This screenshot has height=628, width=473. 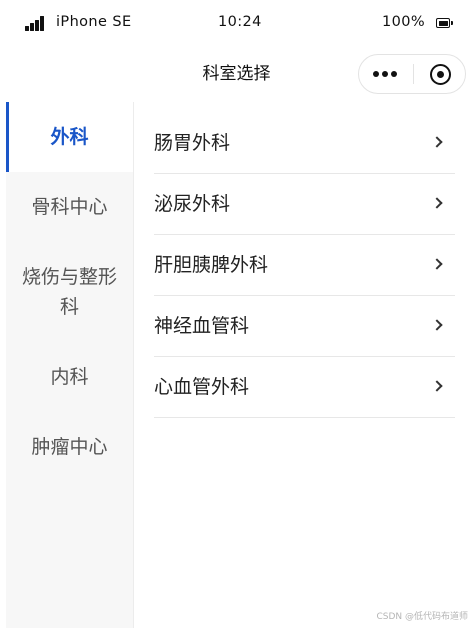 I want to click on list-item-label: 心血管外科, so click(x=202, y=387).